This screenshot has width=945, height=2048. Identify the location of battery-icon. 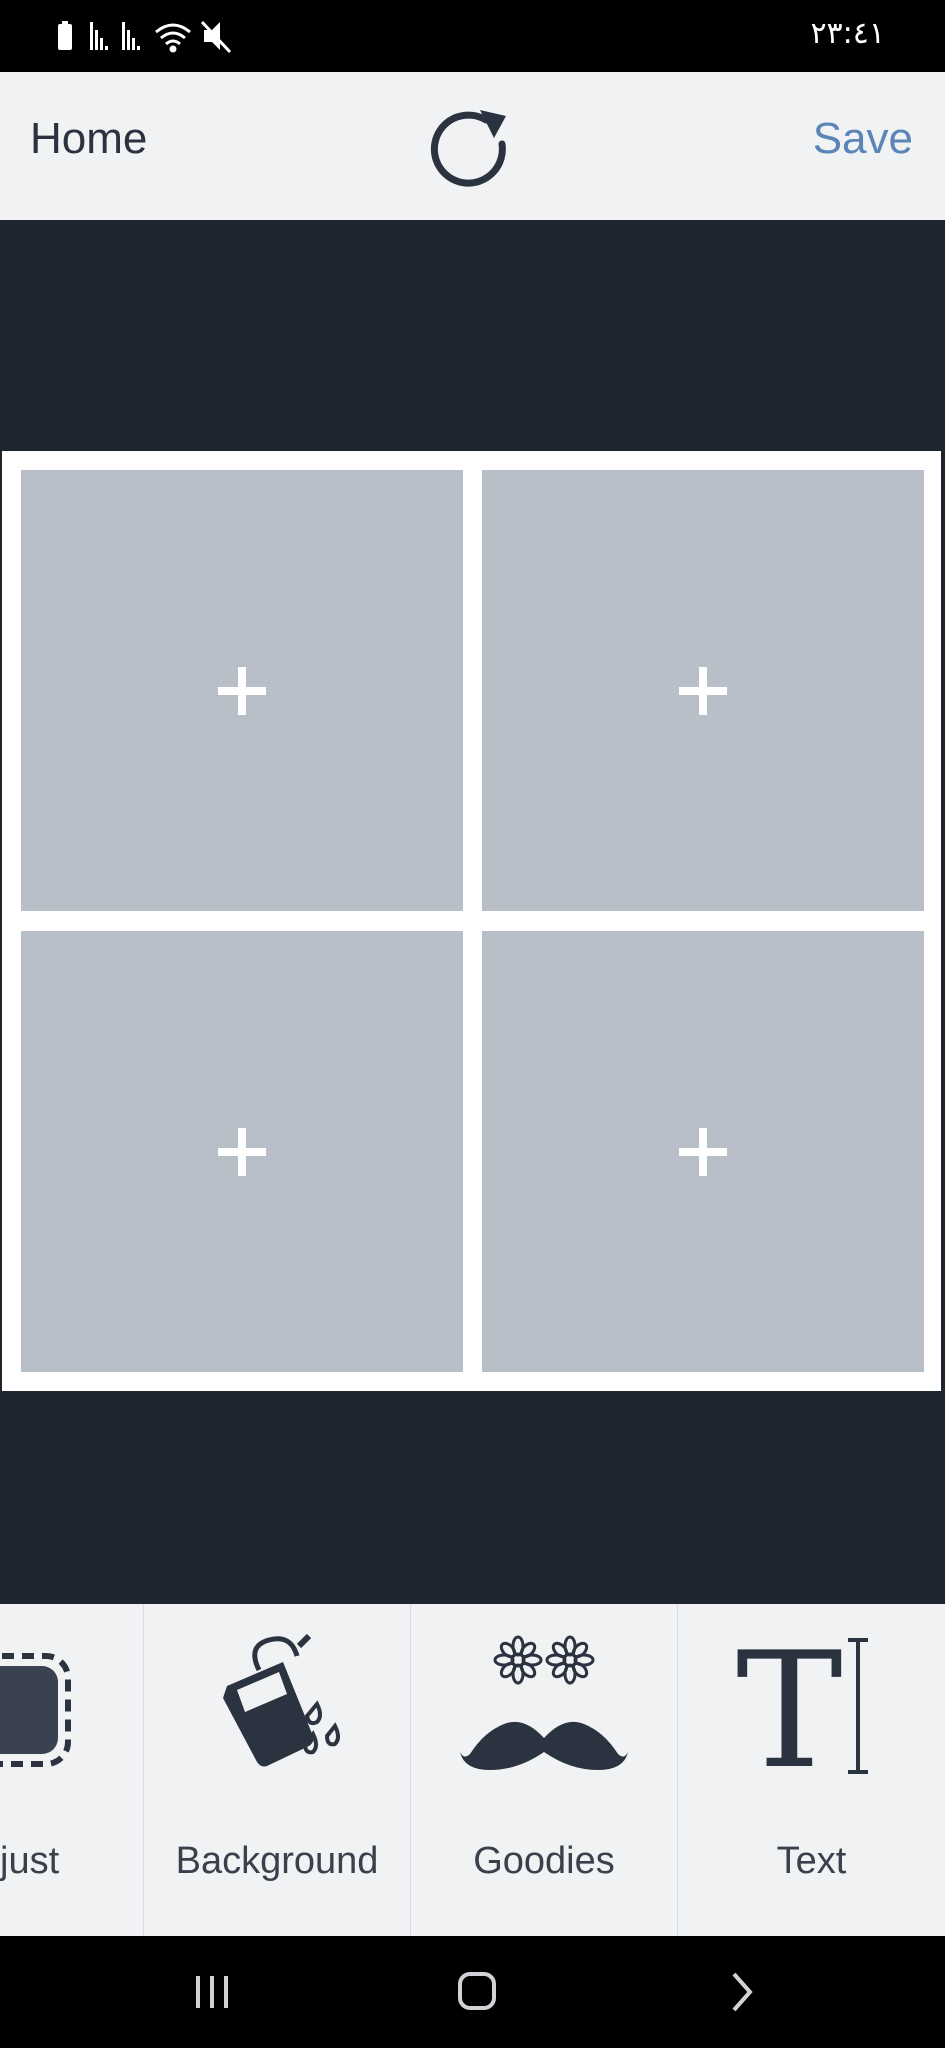
(65, 35).